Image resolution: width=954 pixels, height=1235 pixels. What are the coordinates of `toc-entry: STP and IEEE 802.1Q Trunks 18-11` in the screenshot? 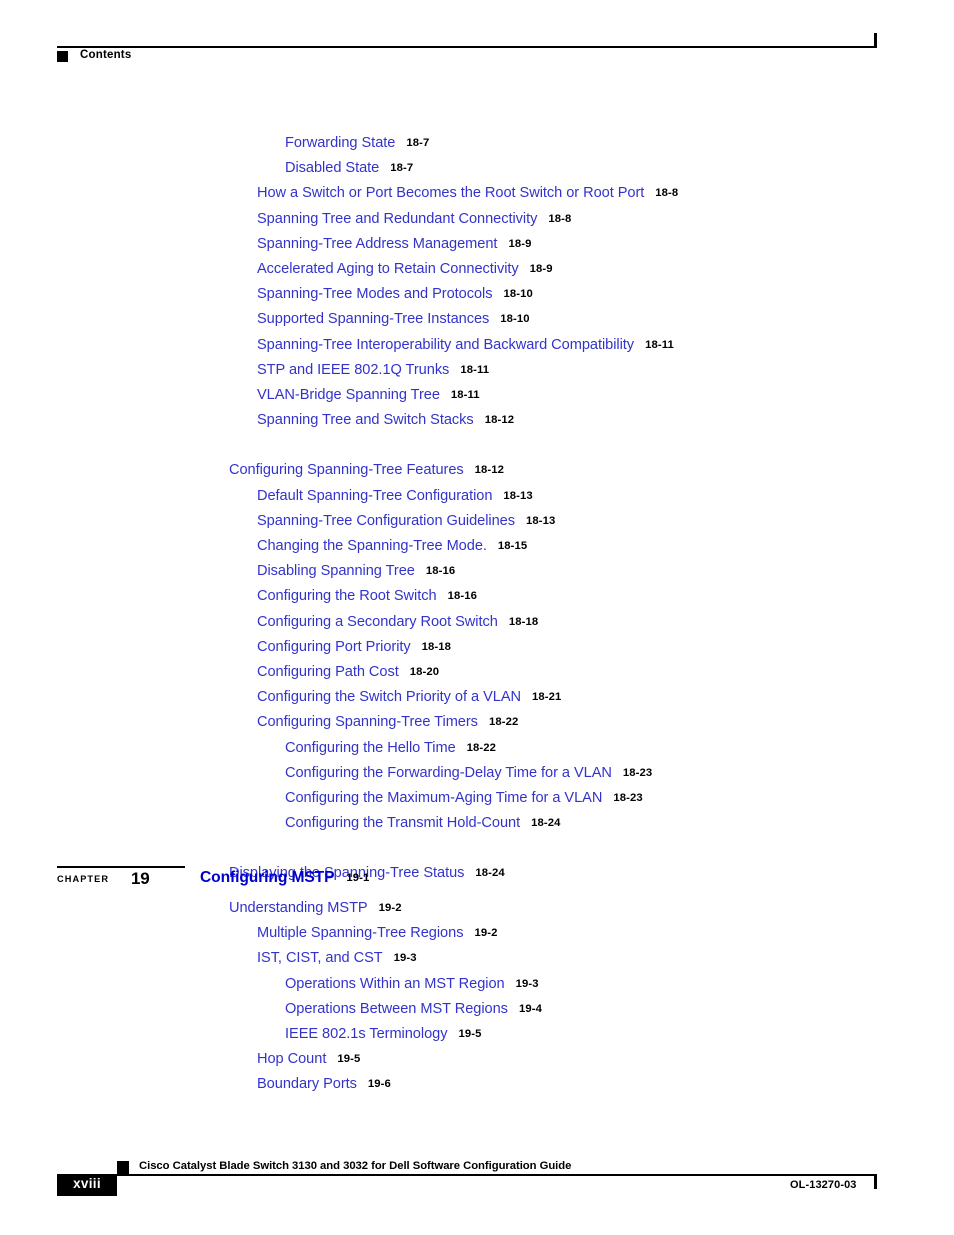 It's located at (477, 370).